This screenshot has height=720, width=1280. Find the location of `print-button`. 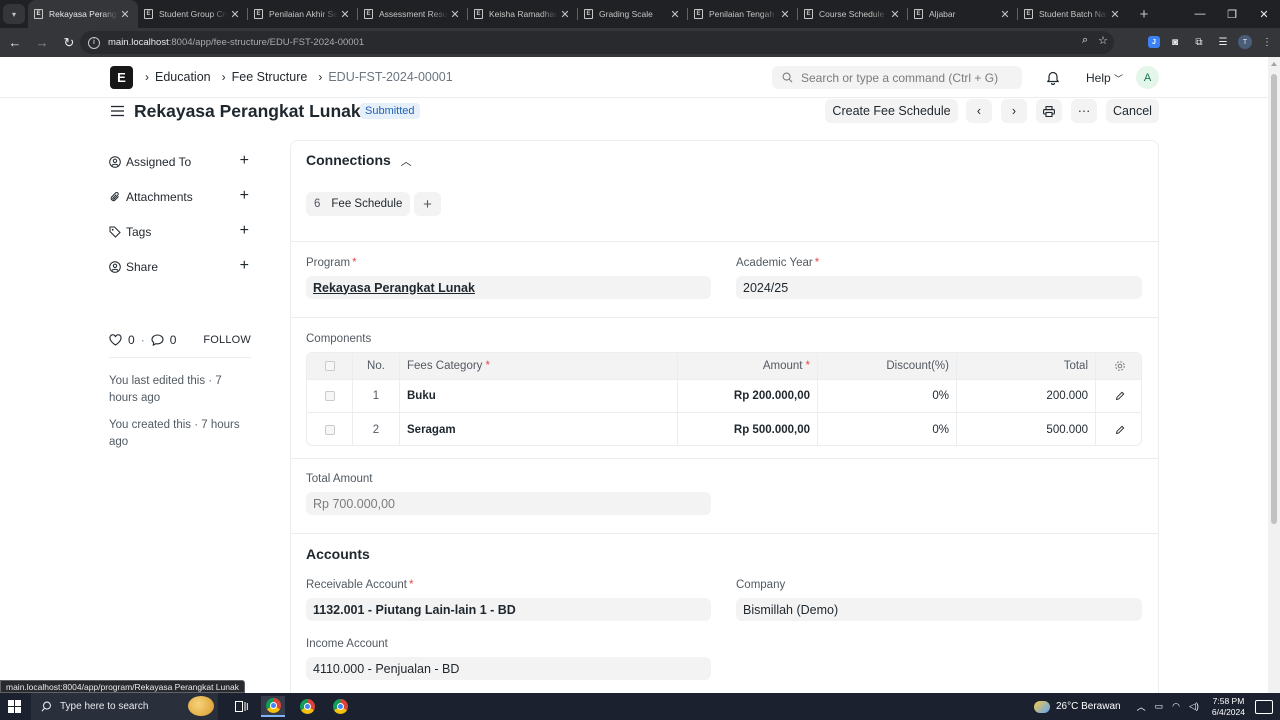

print-button is located at coordinates (1049, 111).